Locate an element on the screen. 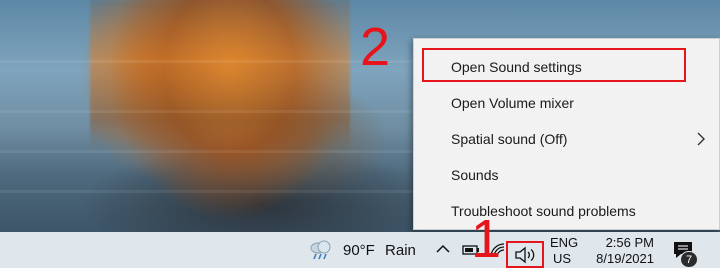 This screenshot has height=268, width=720. menu-item-label: Sounds is located at coordinates (475, 175).